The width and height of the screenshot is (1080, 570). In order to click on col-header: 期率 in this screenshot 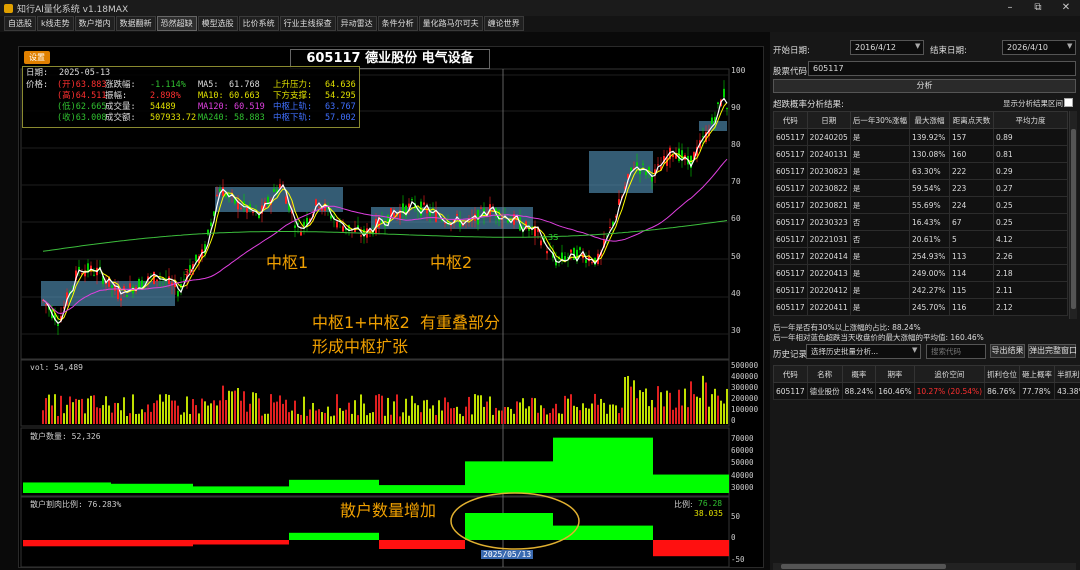, I will do `click(895, 374)`.